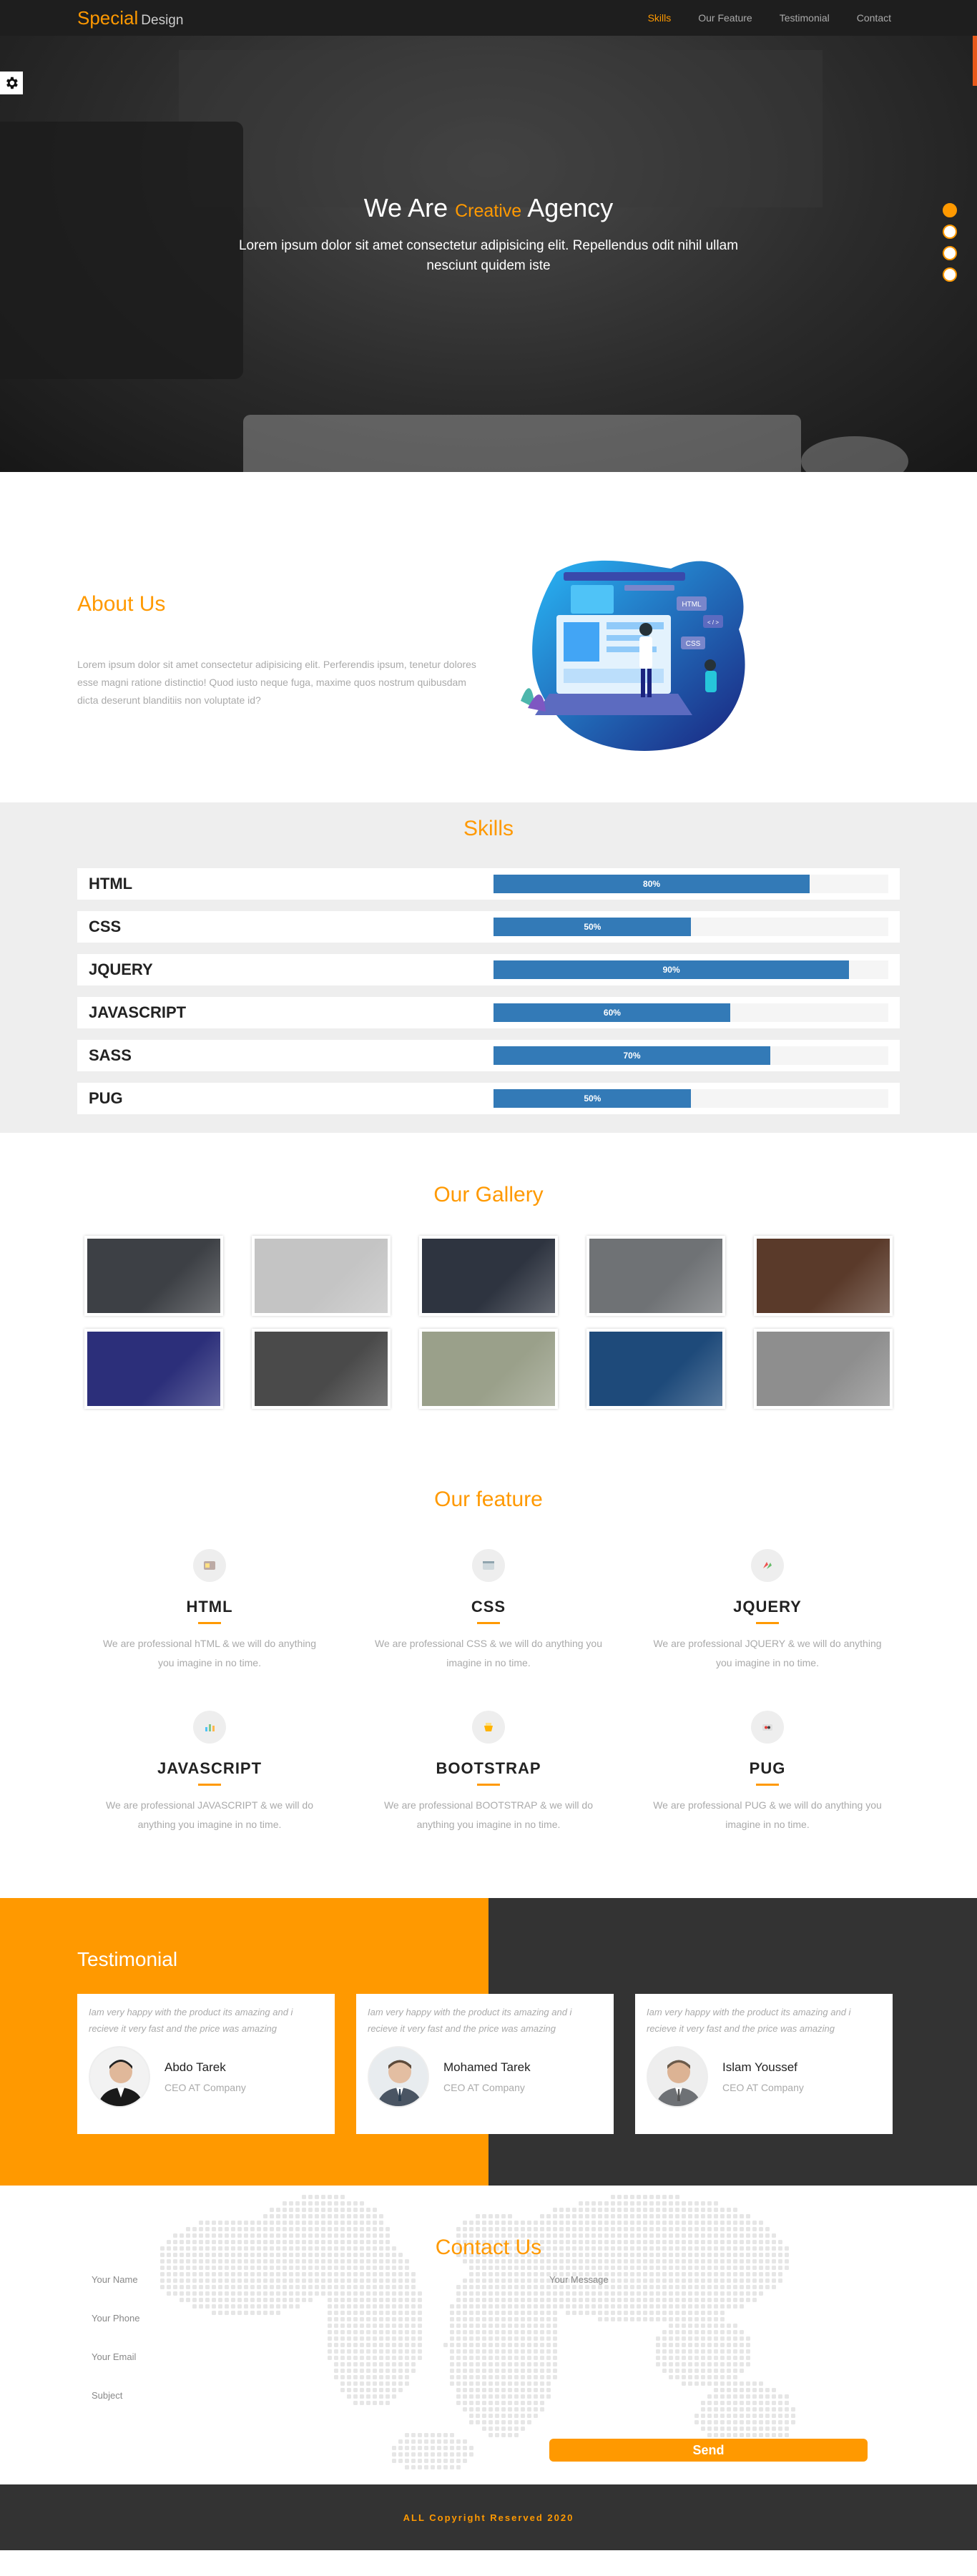  What do you see at coordinates (274, 2279) in the screenshot?
I see `name-input` at bounding box center [274, 2279].